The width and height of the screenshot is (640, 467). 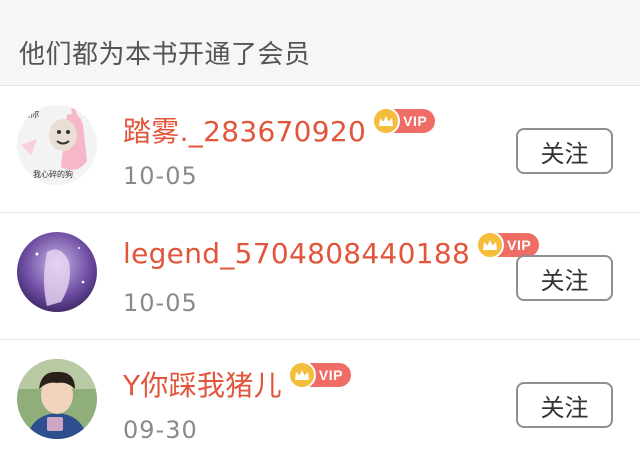 What do you see at coordinates (165, 55) in the screenshot?
I see `header-title: 他们都为本书开通了会员` at bounding box center [165, 55].